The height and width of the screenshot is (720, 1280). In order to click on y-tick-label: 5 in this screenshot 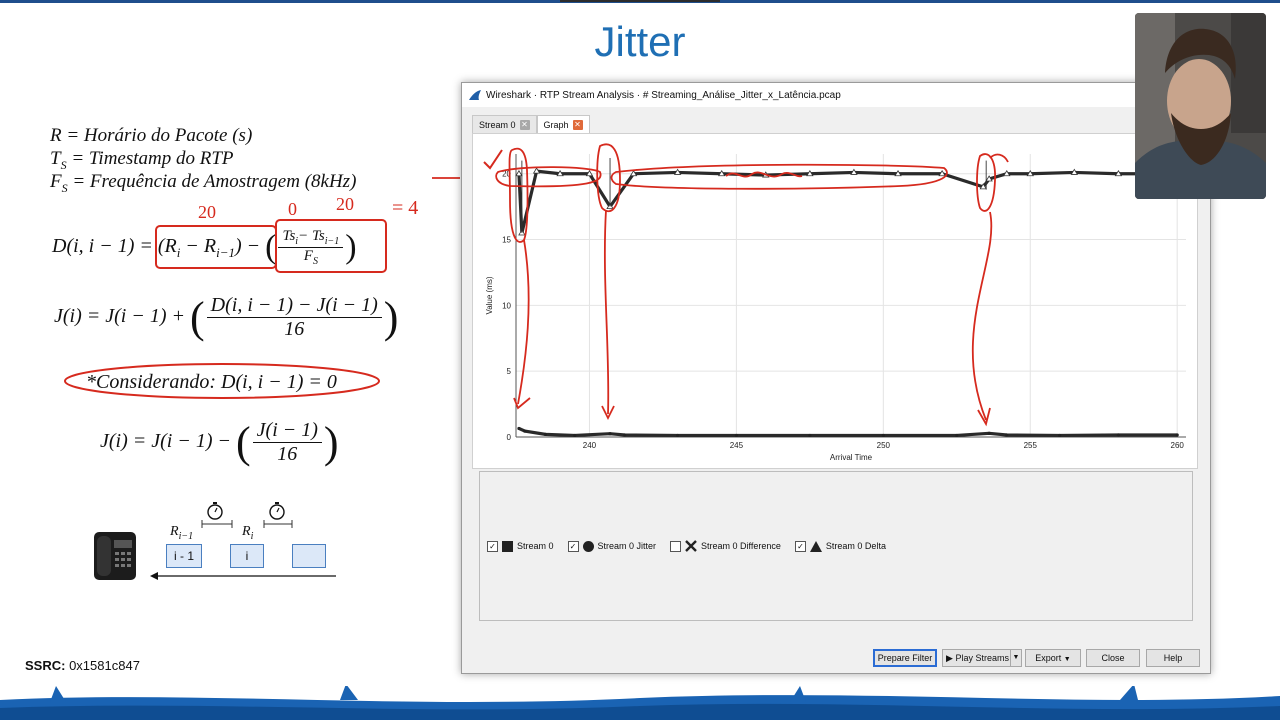, I will do `click(509, 371)`.